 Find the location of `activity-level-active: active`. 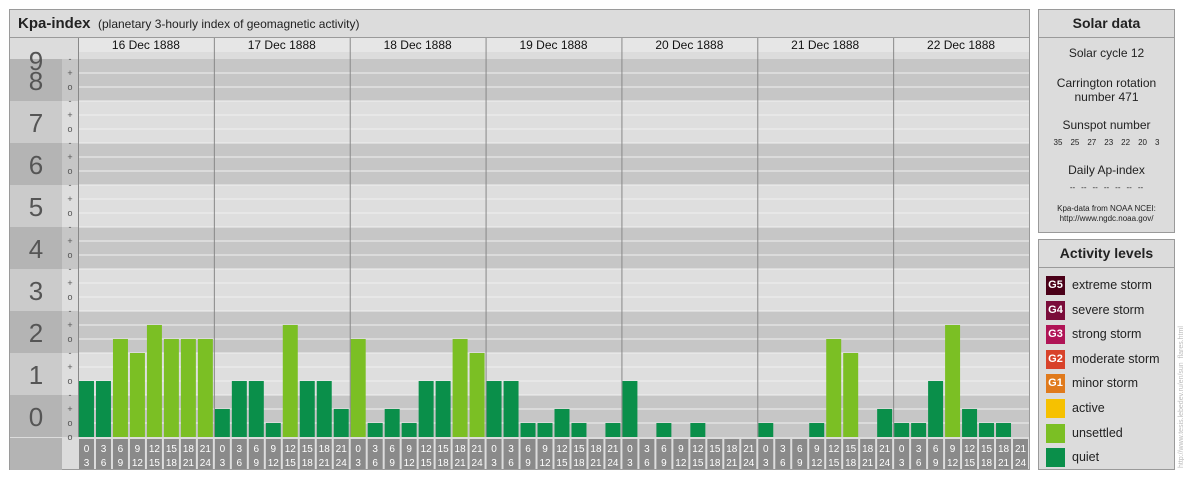

activity-level-active: active is located at coordinates (1110, 409).